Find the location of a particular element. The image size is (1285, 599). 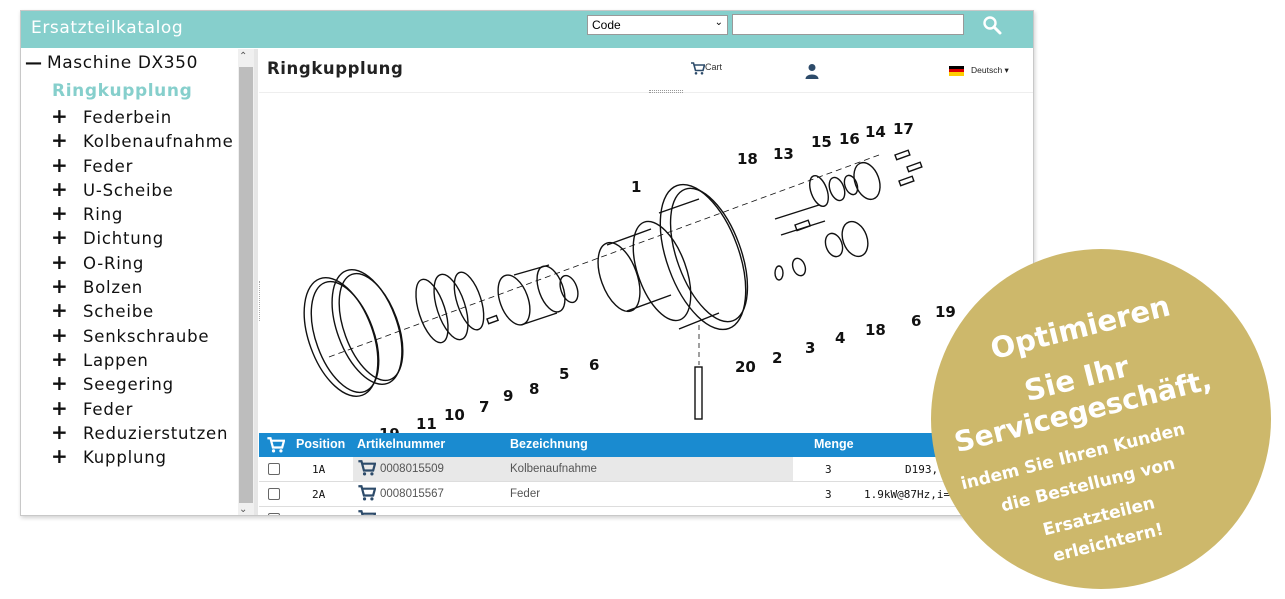

top-bar: Ersatzteilkatalog Code ⌄ is located at coordinates (527, 29).